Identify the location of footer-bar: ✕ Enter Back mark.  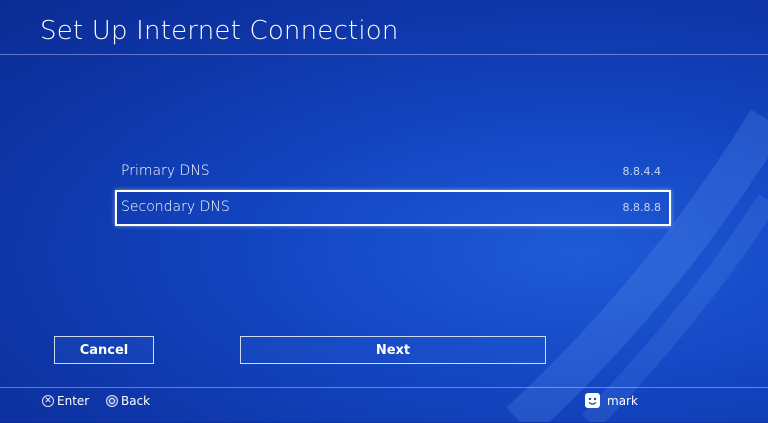
(384, 405).